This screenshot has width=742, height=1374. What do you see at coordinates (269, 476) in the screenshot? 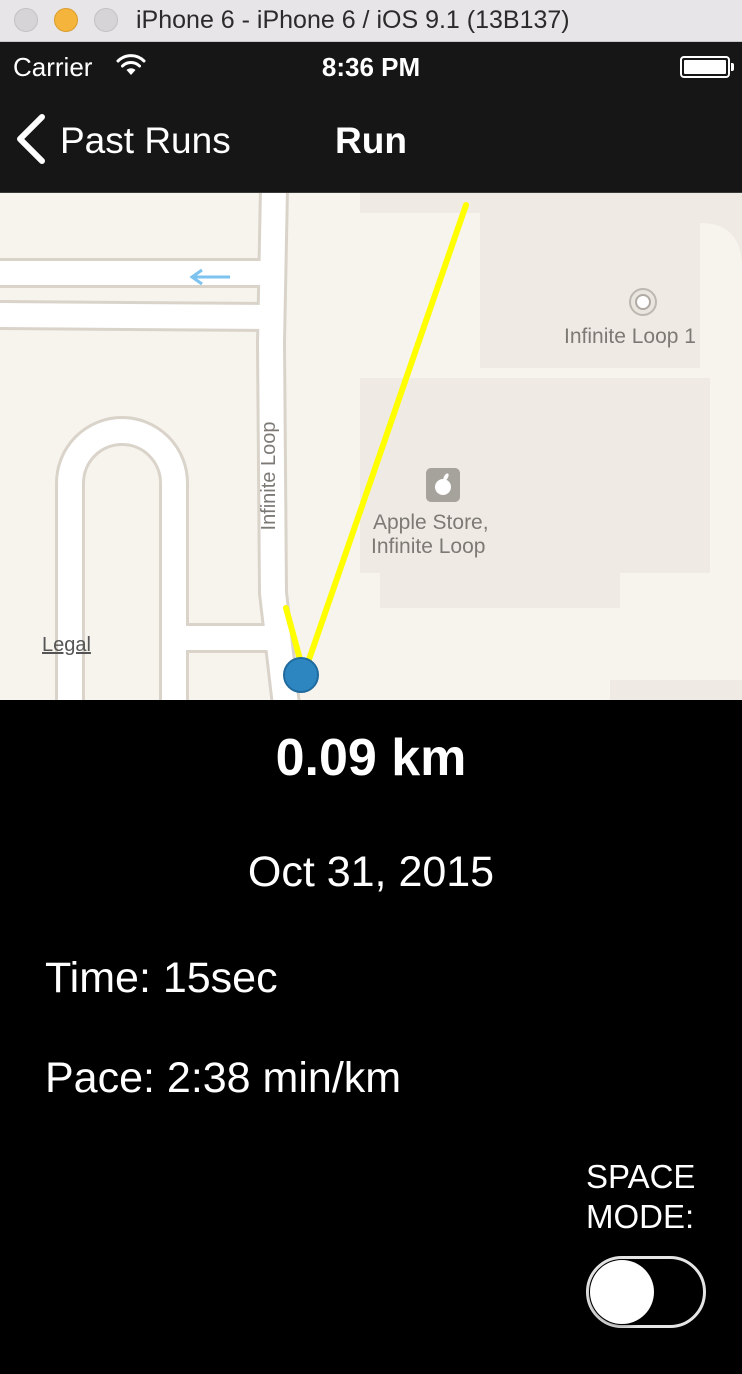
I see `street-label-infinite-loop: Infinite Loop` at bounding box center [269, 476].